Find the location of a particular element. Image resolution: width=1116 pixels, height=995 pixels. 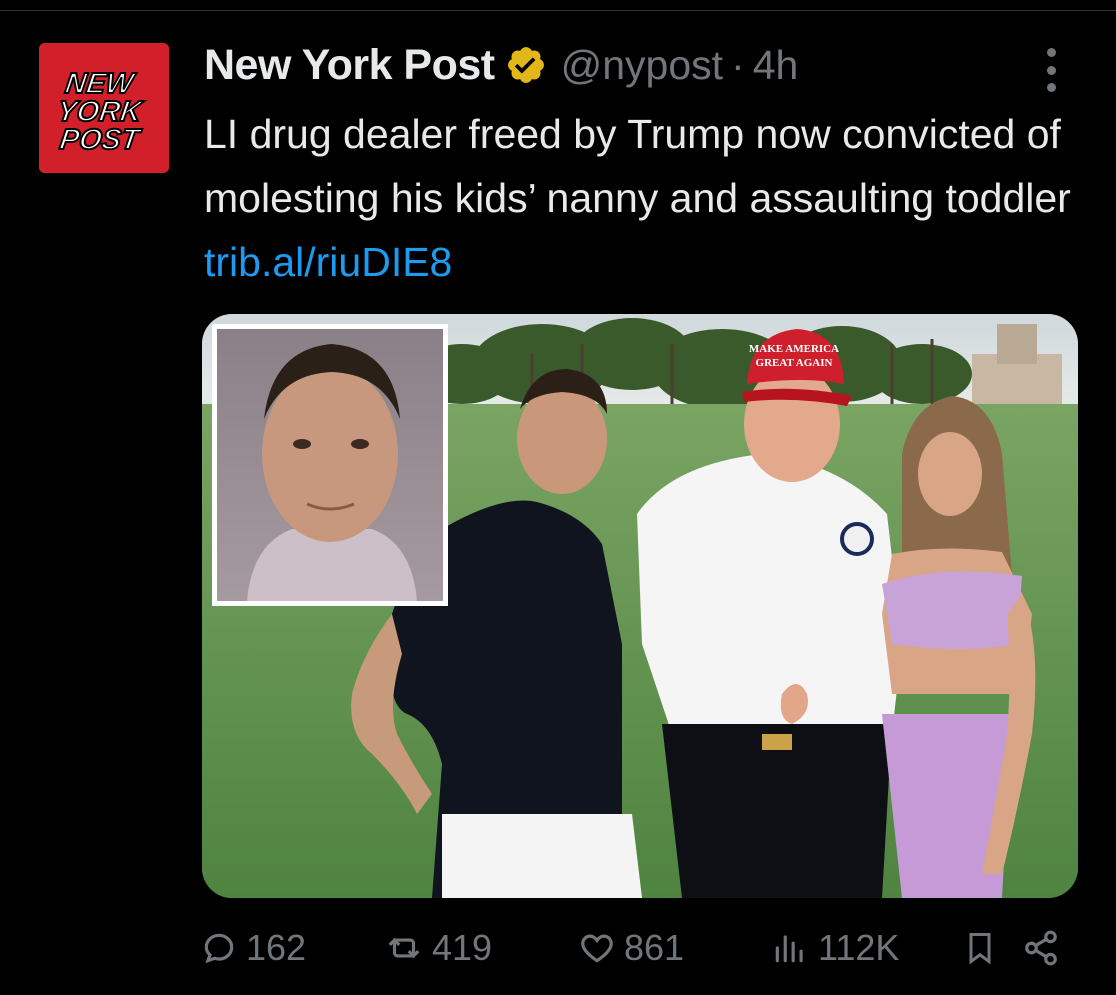

bookmark-button is located at coordinates (984, 948).